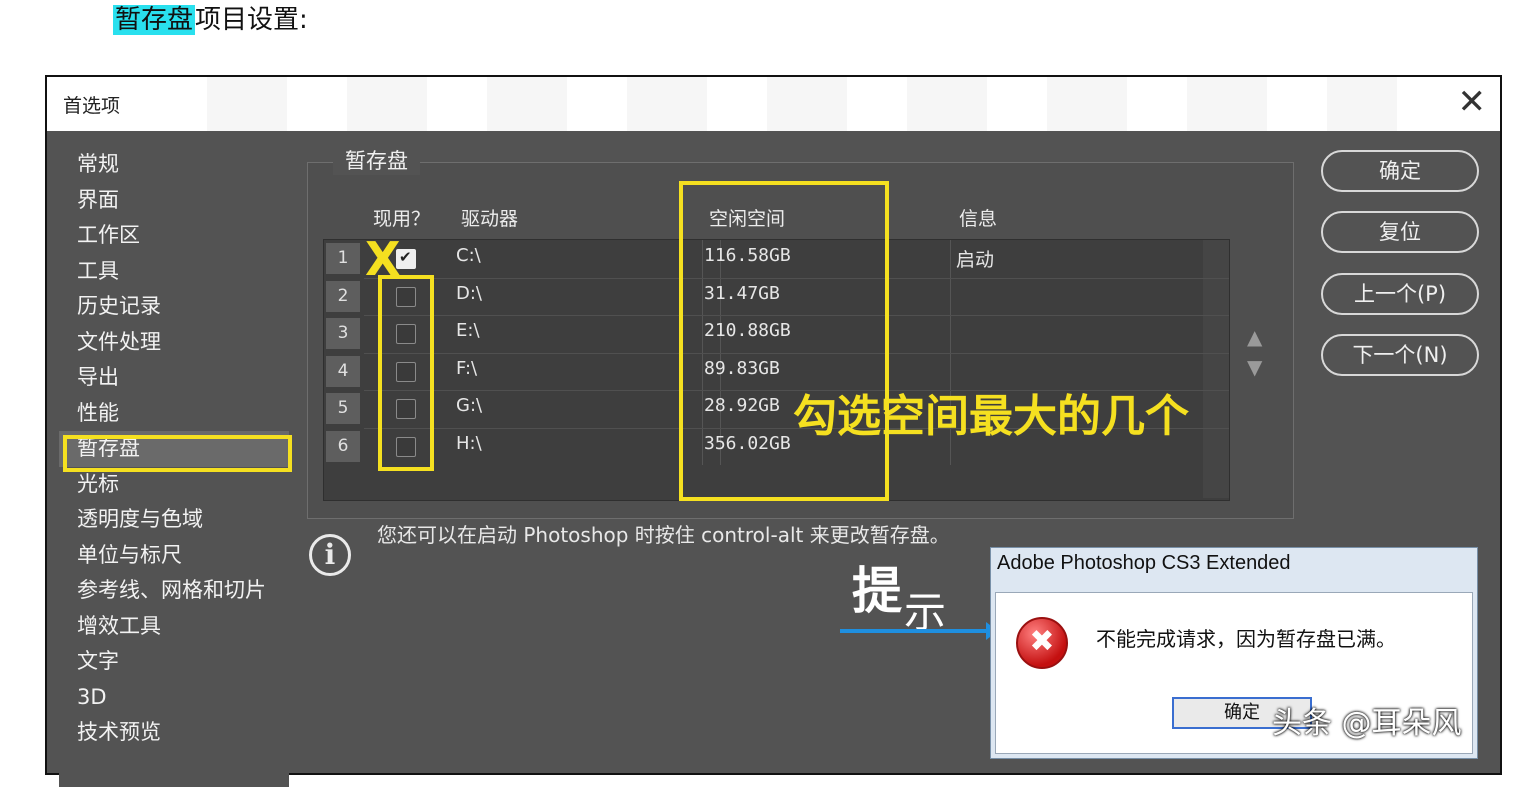 The image size is (1539, 787). Describe the element at coordinates (469, 405) in the screenshot. I see `drive-cell: G:\` at that location.